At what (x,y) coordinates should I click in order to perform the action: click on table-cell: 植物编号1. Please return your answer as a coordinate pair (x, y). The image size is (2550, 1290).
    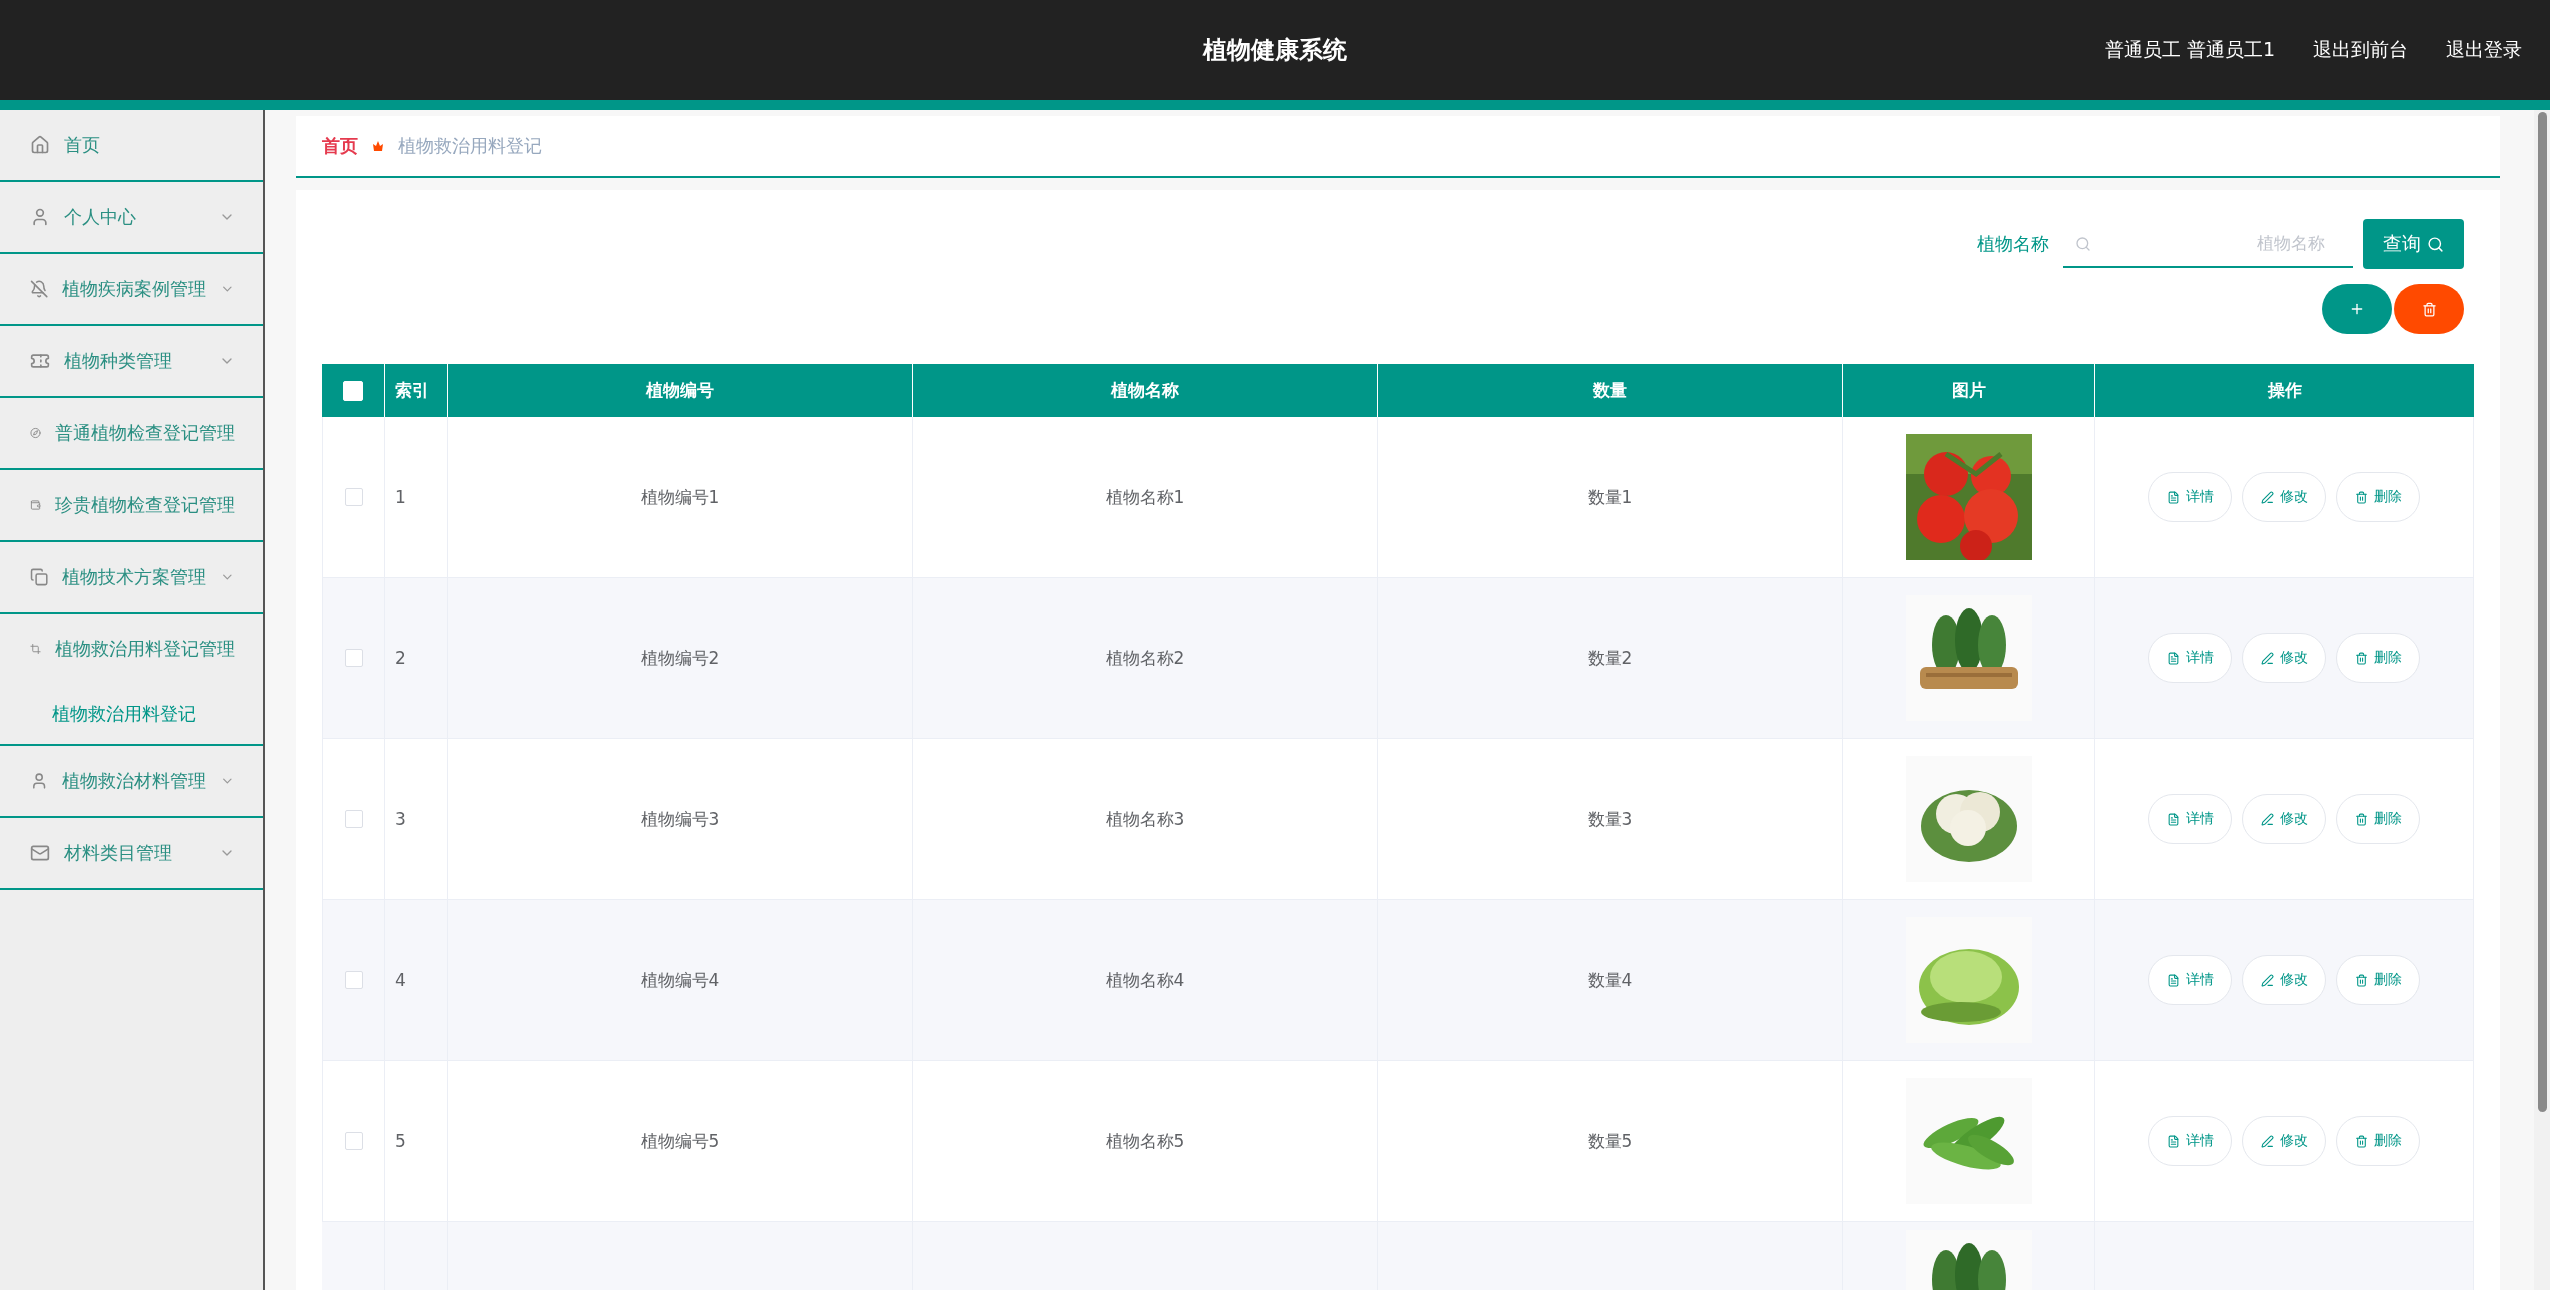
    Looking at the image, I should click on (680, 497).